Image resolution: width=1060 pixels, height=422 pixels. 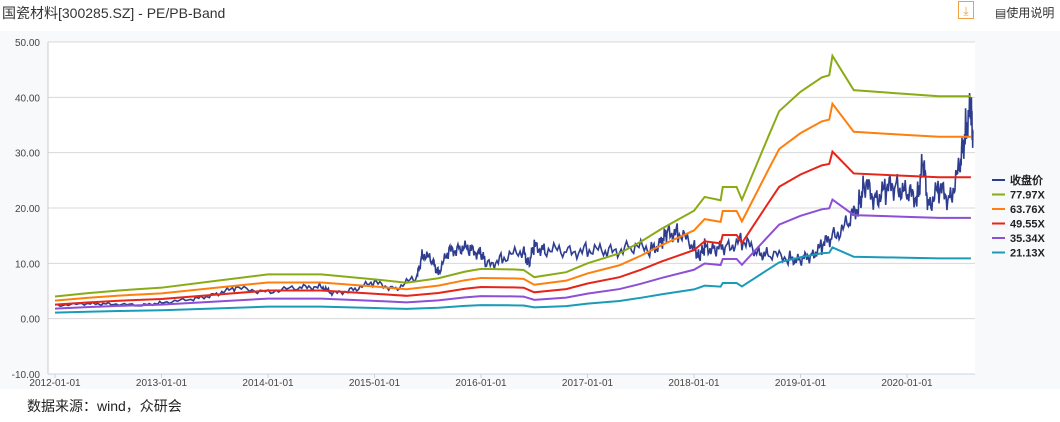 I want to click on legend-label: 收盘价, so click(x=1027, y=180).